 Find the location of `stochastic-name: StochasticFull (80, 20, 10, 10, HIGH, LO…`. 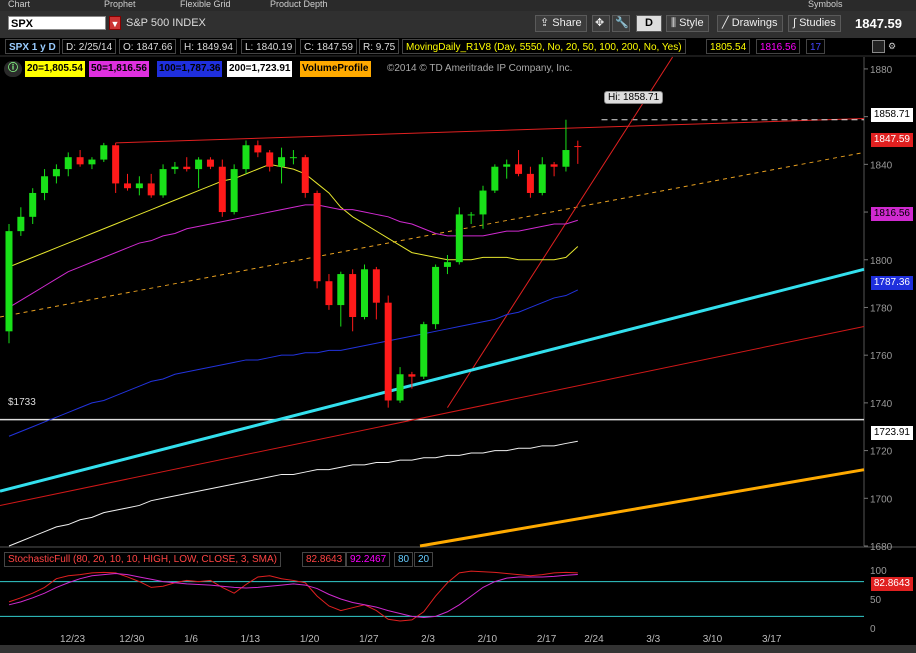

stochastic-name: StochasticFull (80, 20, 10, 10, HIGH, LO… is located at coordinates (142, 559).